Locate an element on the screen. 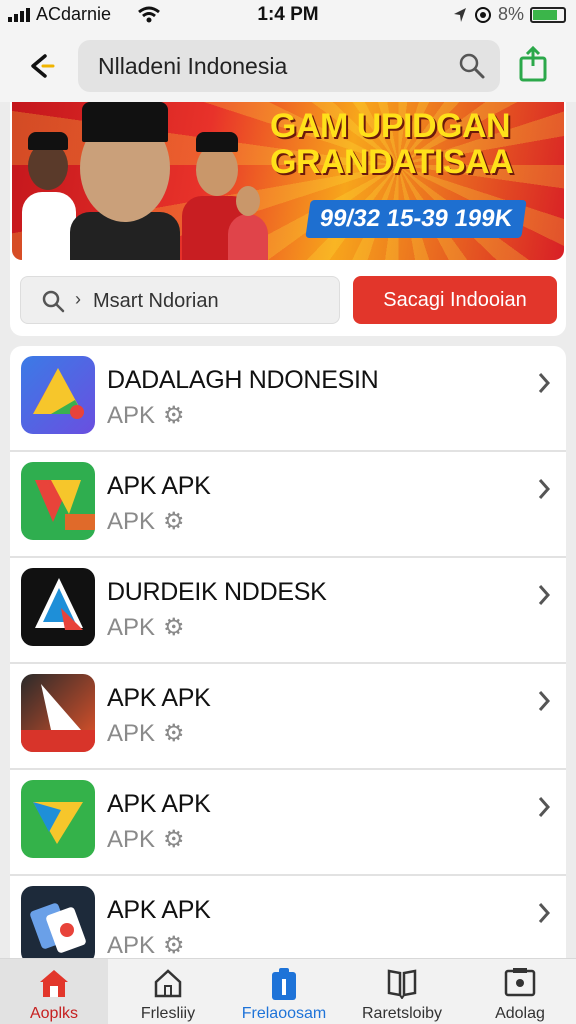  clipboard-icon is located at coordinates (284, 984).